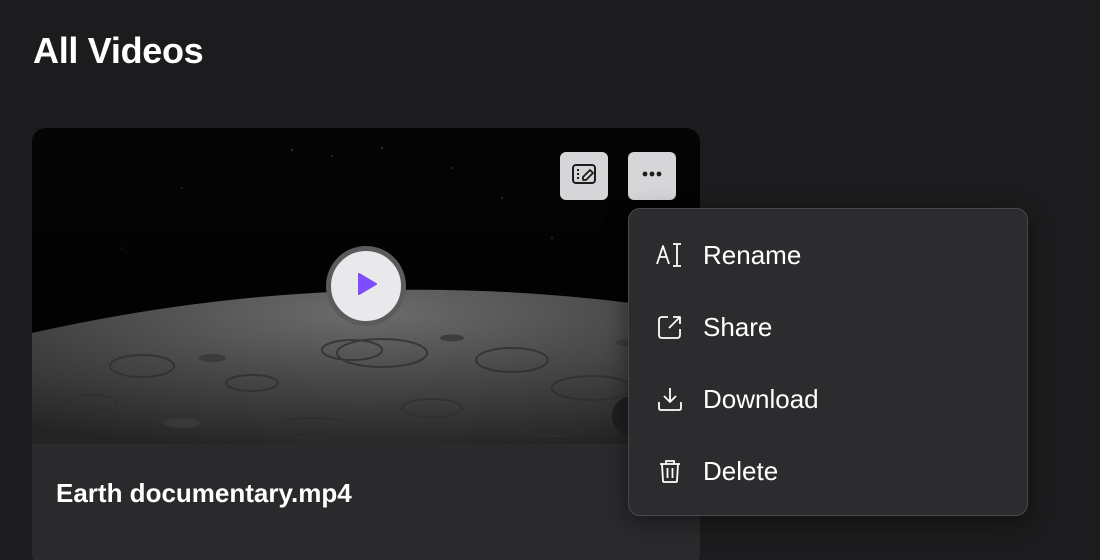 The width and height of the screenshot is (1100, 560). I want to click on play-button, so click(366, 286).